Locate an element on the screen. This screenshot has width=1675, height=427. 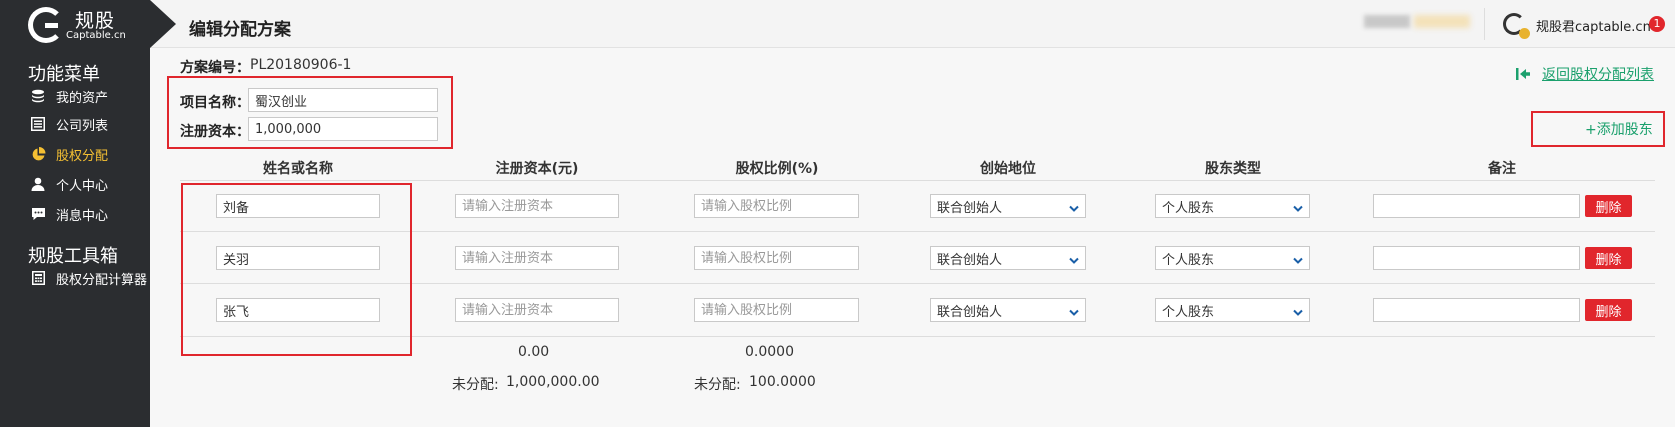
calculator-icon is located at coordinates (38, 278).